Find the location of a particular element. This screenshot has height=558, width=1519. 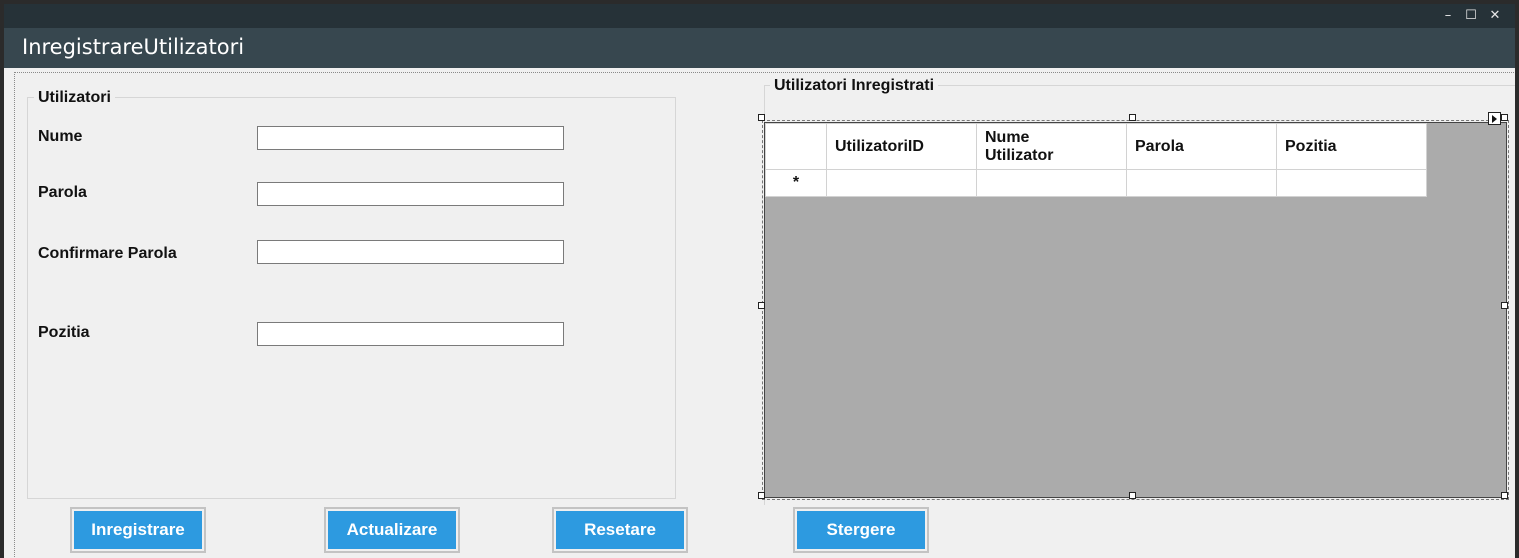

register-button-label: Inregistrare is located at coordinates (138, 530).